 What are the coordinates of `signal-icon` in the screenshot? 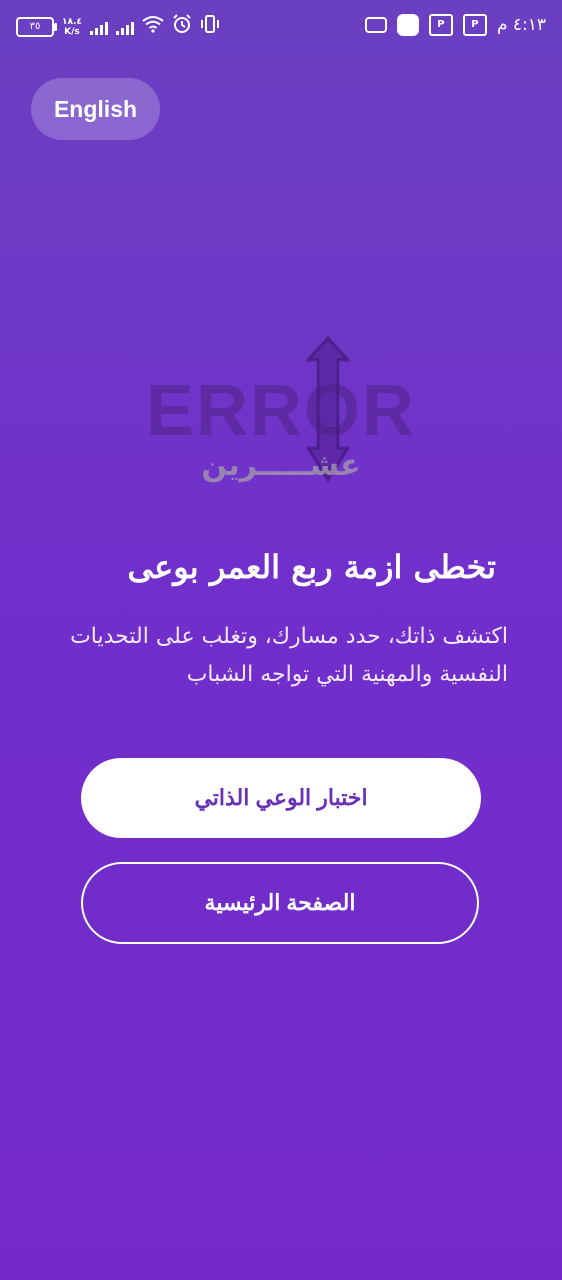 It's located at (98, 27).